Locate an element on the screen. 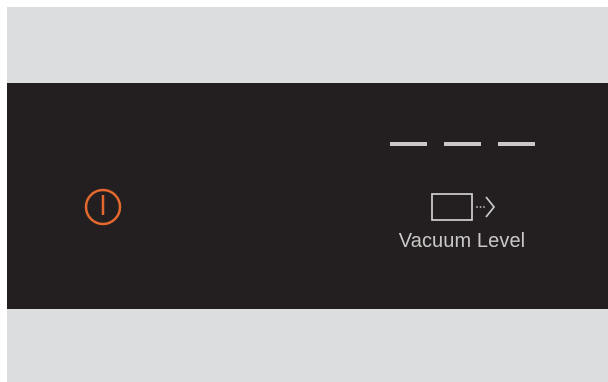 This screenshot has width=608, height=382. power-button is located at coordinates (104, 208).